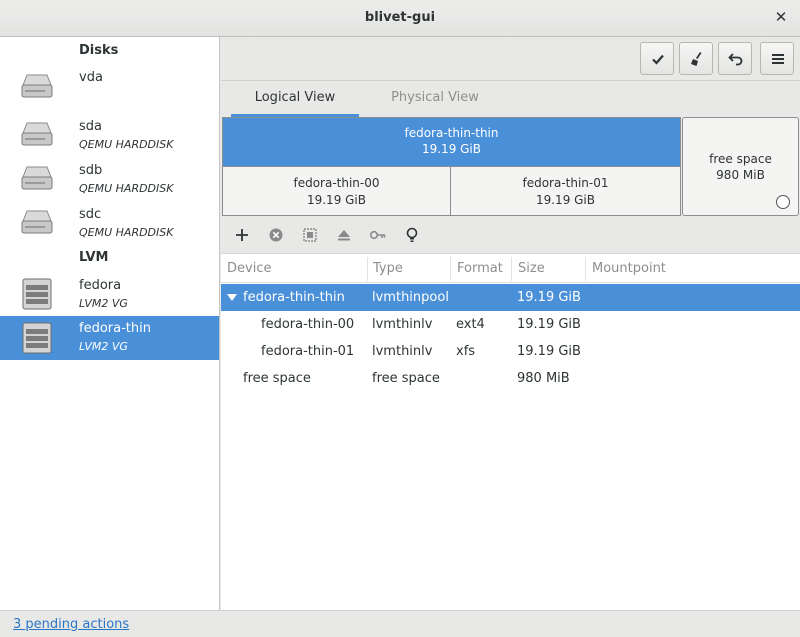 This screenshot has width=800, height=637. Describe the element at coordinates (480, 268) in the screenshot. I see `column-format: Format` at that location.